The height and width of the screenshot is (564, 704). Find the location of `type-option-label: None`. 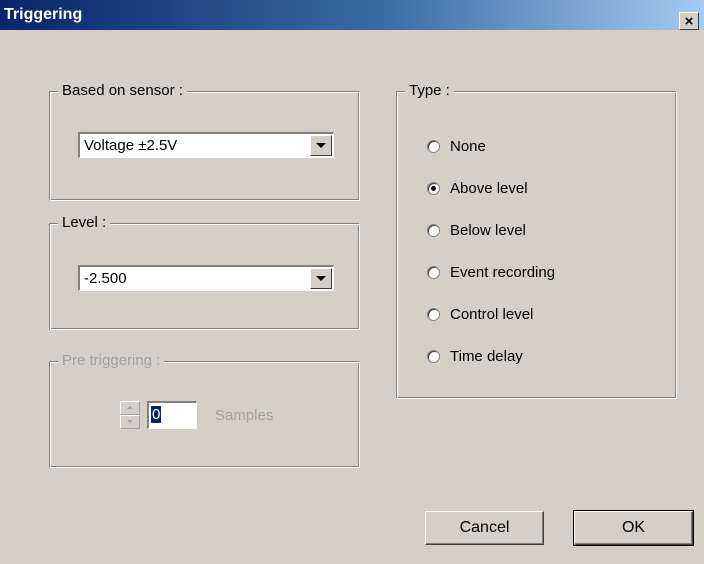

type-option-label: None is located at coordinates (468, 146).